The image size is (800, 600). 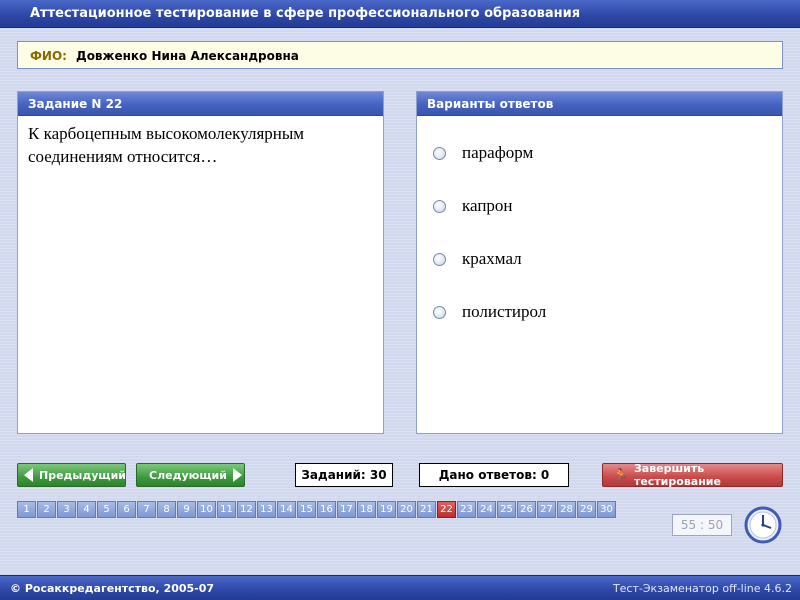 I want to click on question-nav-button-11: 11, so click(x=226, y=509).